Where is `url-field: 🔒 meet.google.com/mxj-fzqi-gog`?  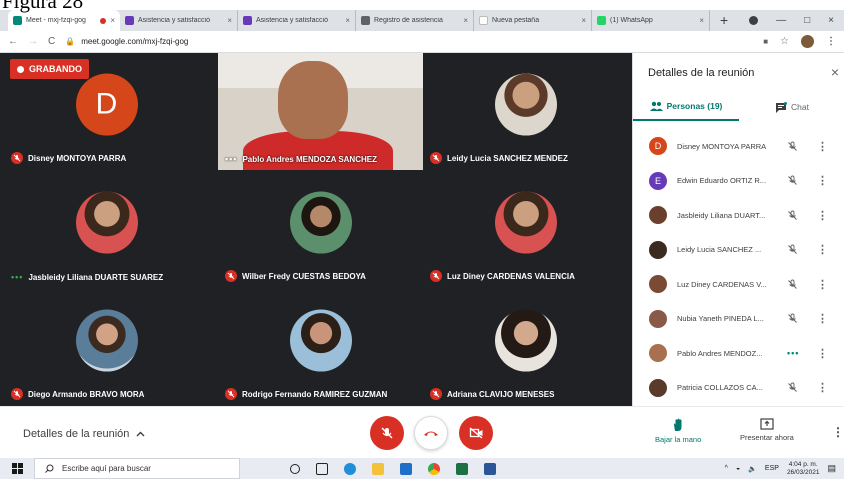
url-field: 🔒 meet.google.com/mxj-fzqi-gog is located at coordinates (409, 41).